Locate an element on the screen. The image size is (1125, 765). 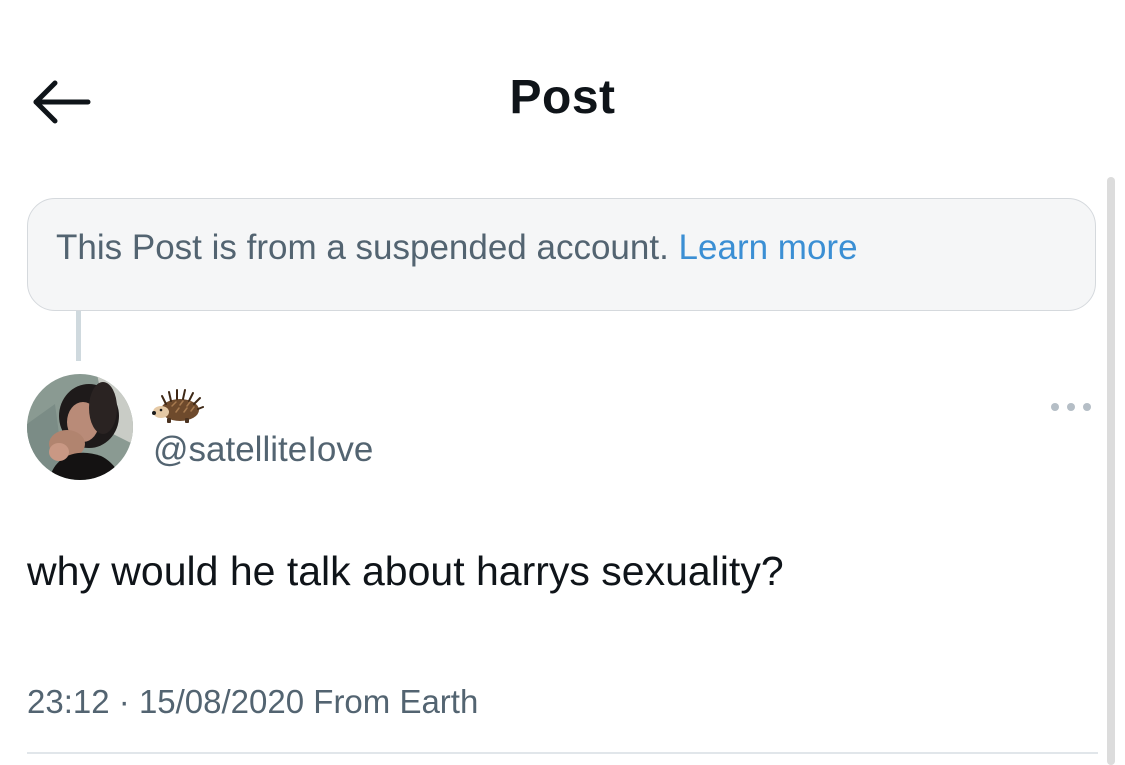
post-metadata: 23:12 · 15/08/2020 From Earth is located at coordinates (252, 702).